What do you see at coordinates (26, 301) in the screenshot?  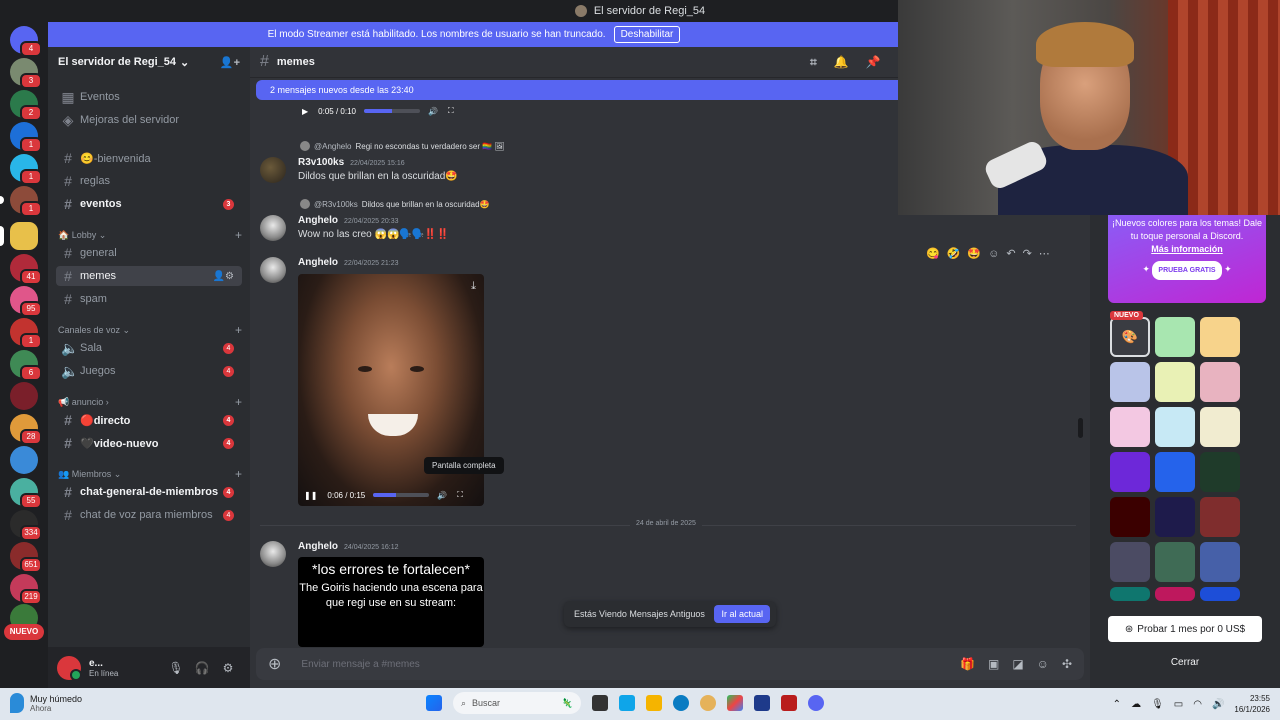 I see `guild-icon: 95` at bounding box center [26, 301].